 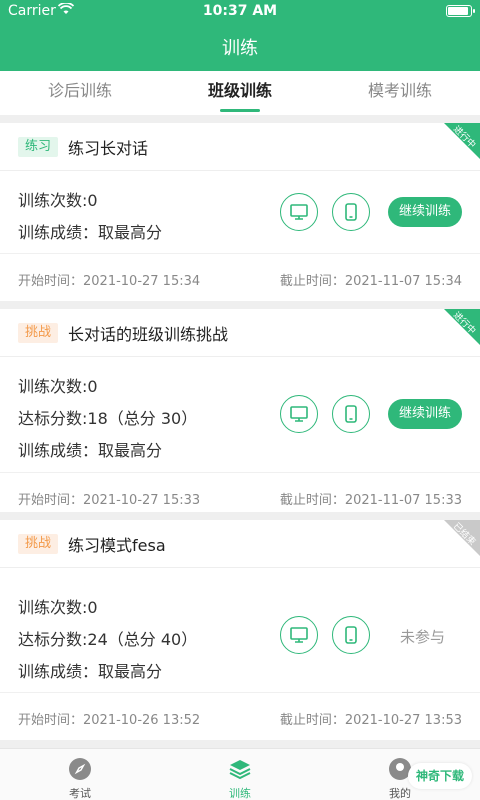 What do you see at coordinates (240, 769) in the screenshot?
I see `layers-icon` at bounding box center [240, 769].